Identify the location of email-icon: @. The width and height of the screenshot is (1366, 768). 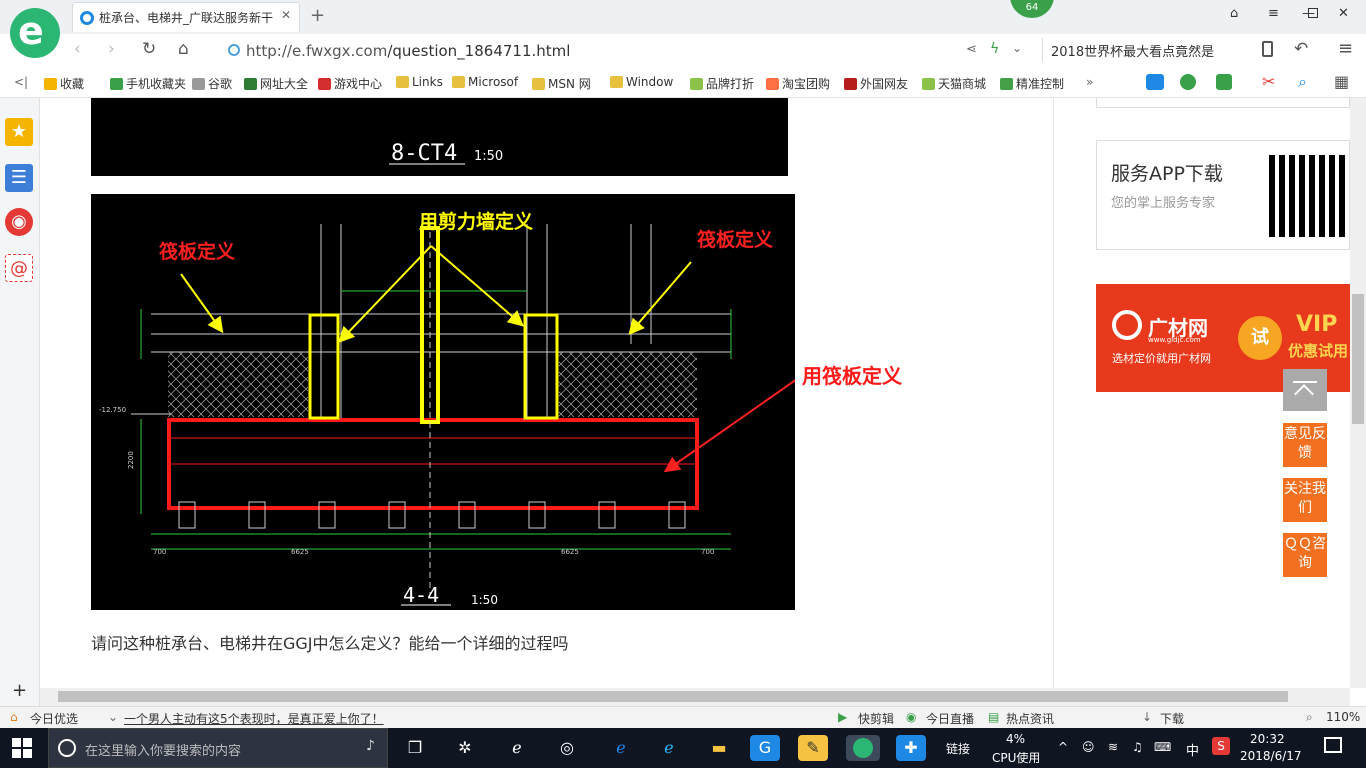
(19, 268).